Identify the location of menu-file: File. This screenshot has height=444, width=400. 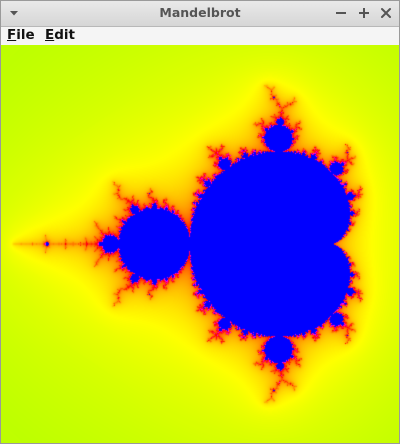
(21, 36).